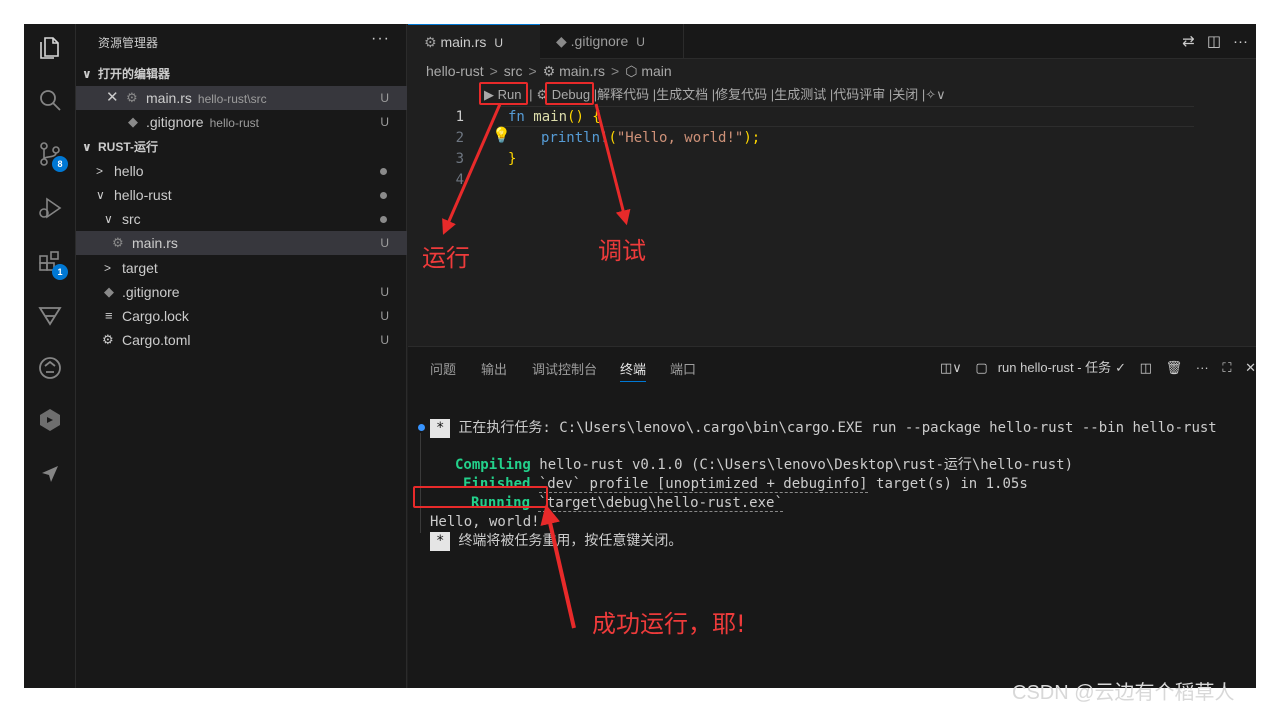  What do you see at coordinates (564, 368) in the screenshot?
I see `tab-debug-console: 调试控制台` at bounding box center [564, 368].